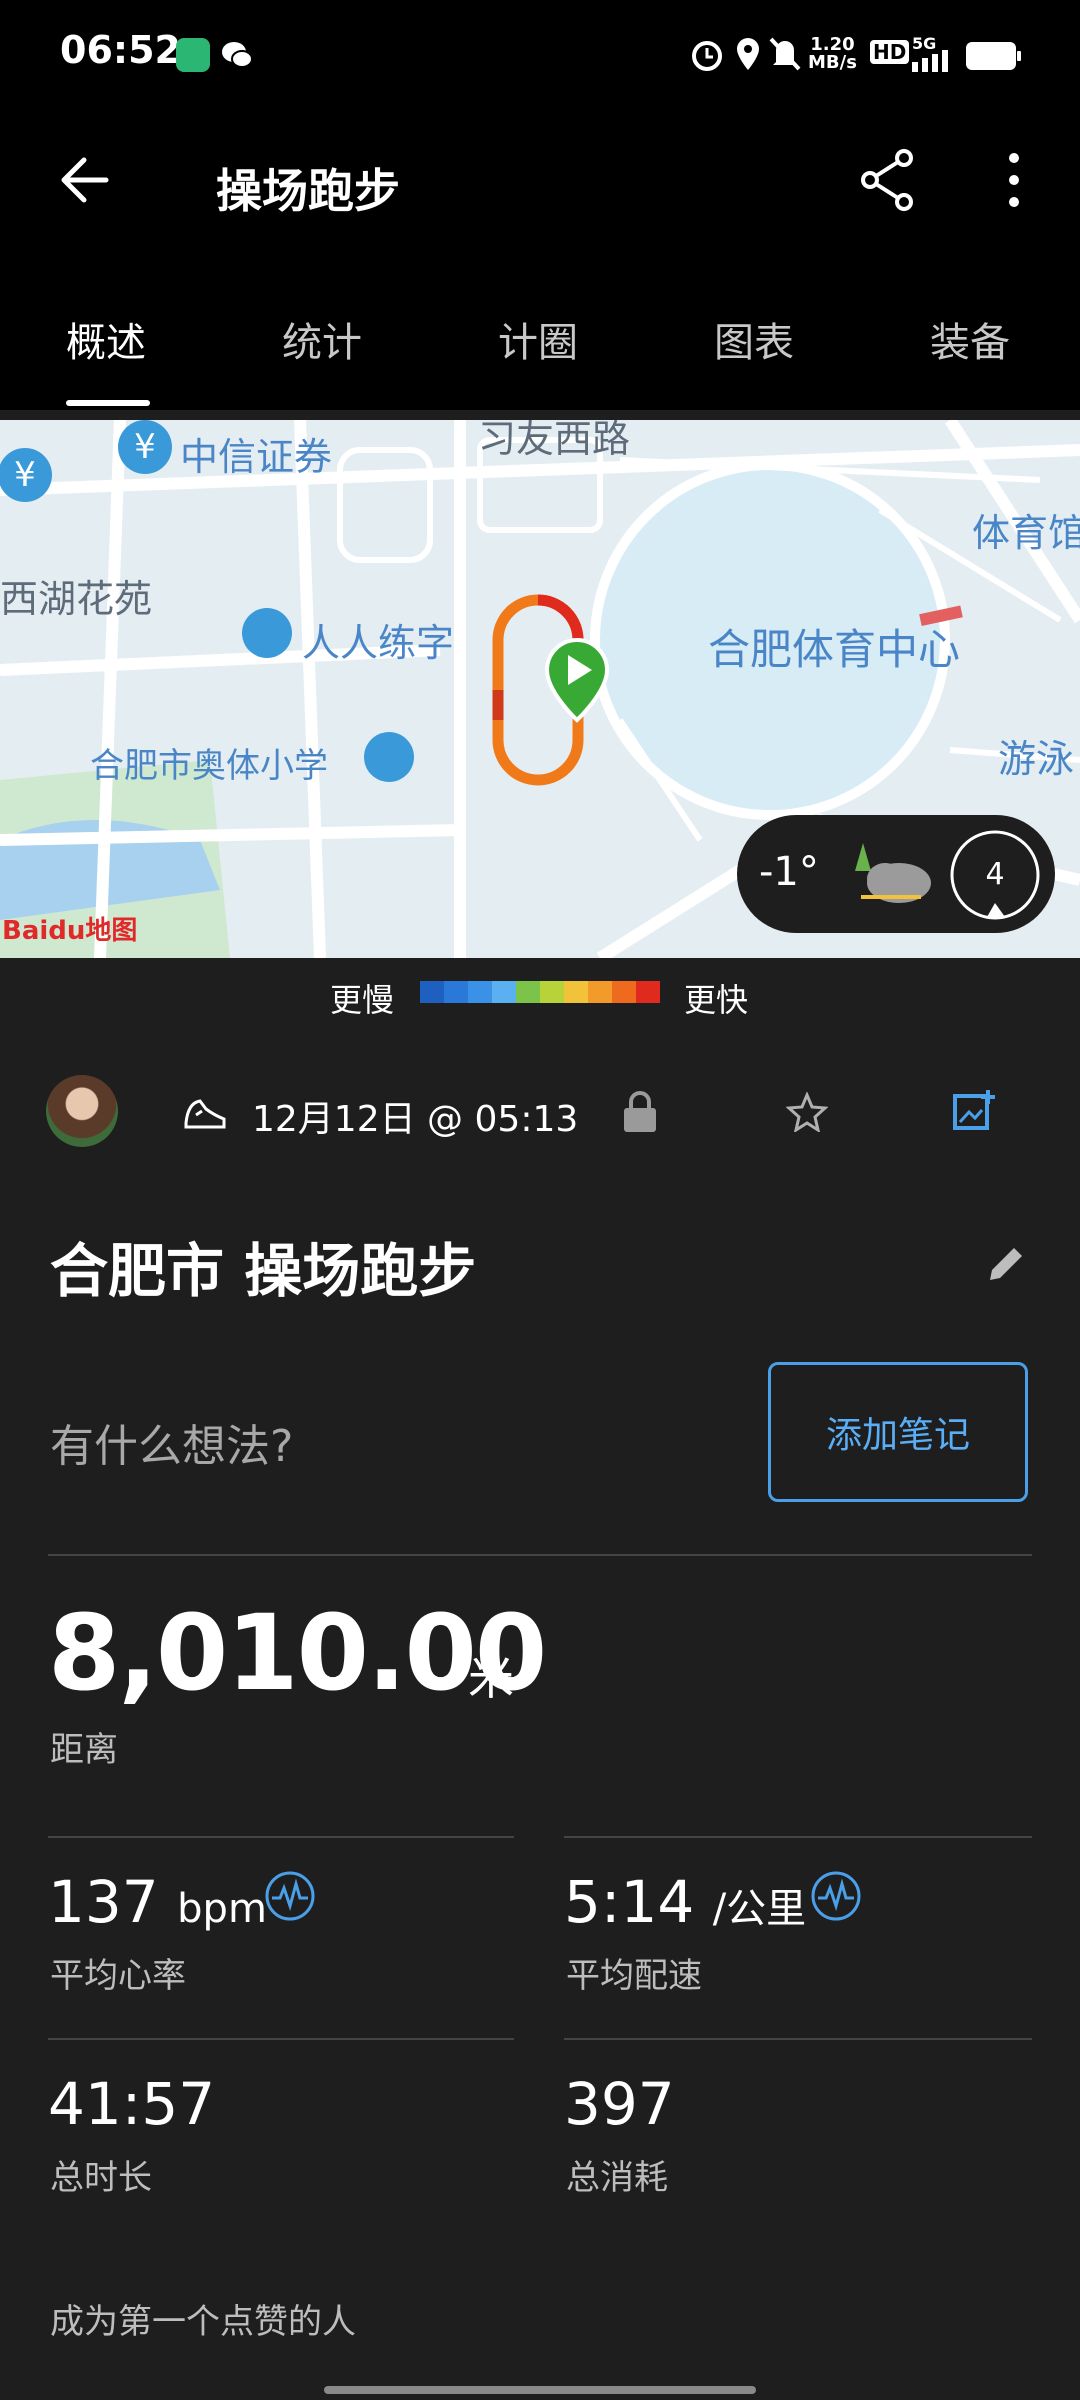 The height and width of the screenshot is (2400, 1080). I want to click on activity-title: 合肥市 操场跑步, so click(263, 1271).